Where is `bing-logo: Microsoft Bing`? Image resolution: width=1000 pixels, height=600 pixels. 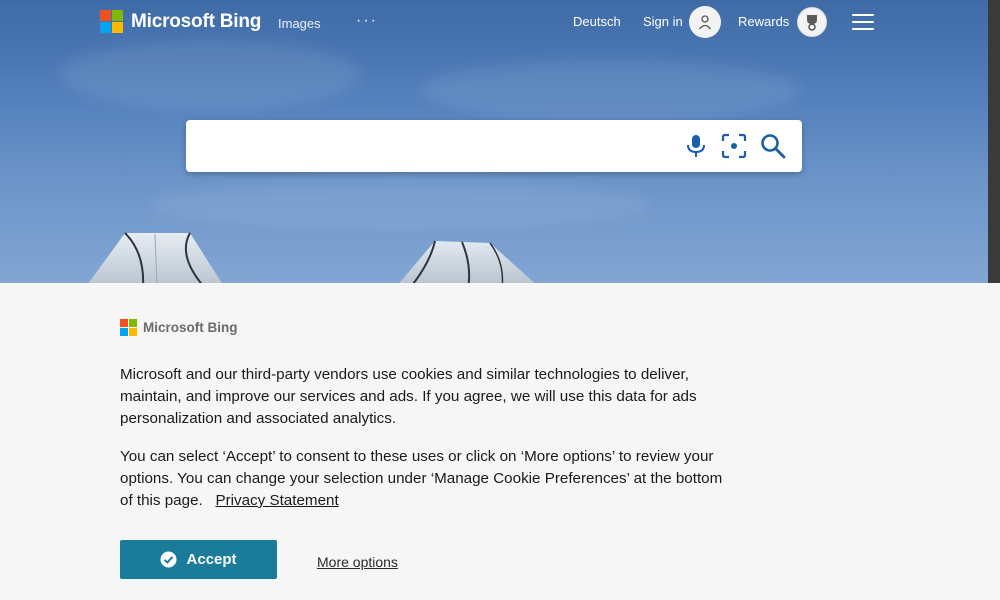
bing-logo: Microsoft Bing is located at coordinates (180, 21).